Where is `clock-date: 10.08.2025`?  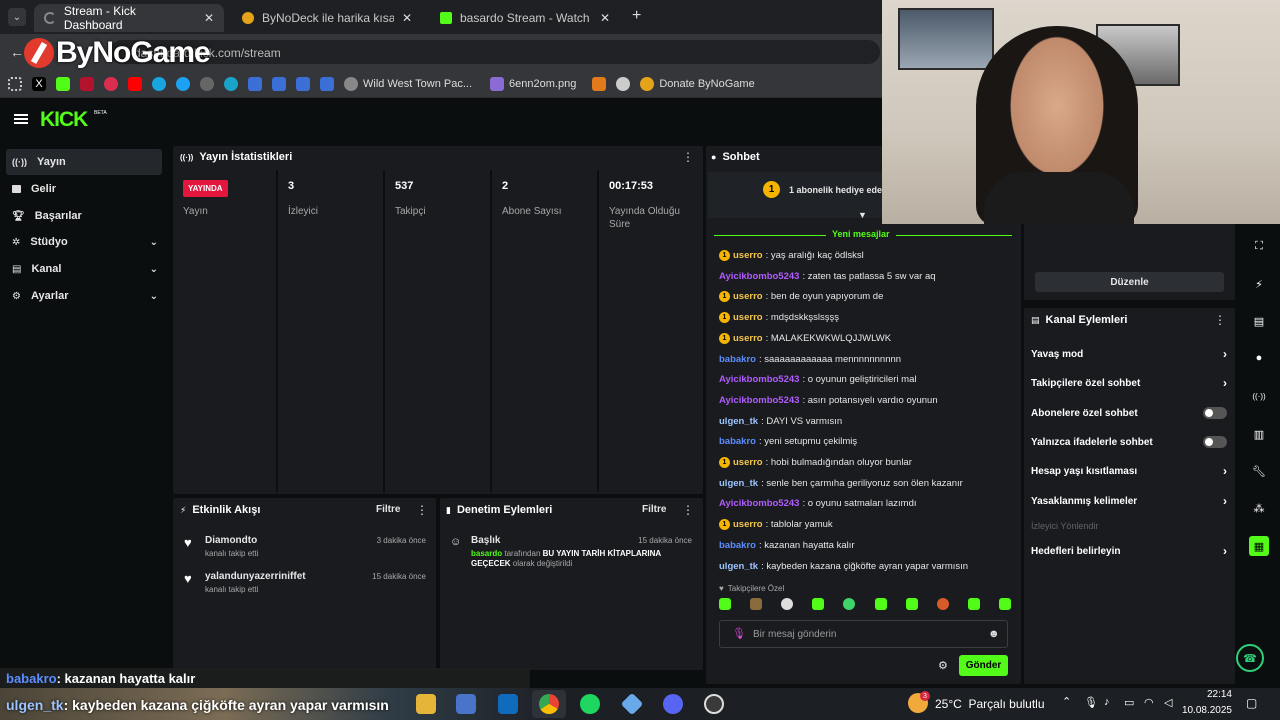
clock-date: 10.08.2025 is located at coordinates (1206, 710).